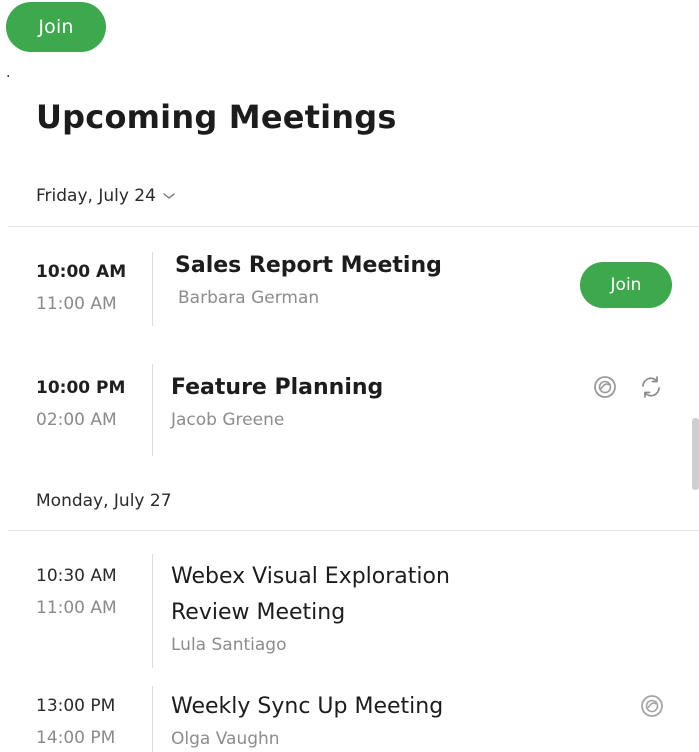  What do you see at coordinates (371, 720) in the screenshot?
I see `meeting-info: Weekly Sync Up Meeting Olga Vaughn` at bounding box center [371, 720].